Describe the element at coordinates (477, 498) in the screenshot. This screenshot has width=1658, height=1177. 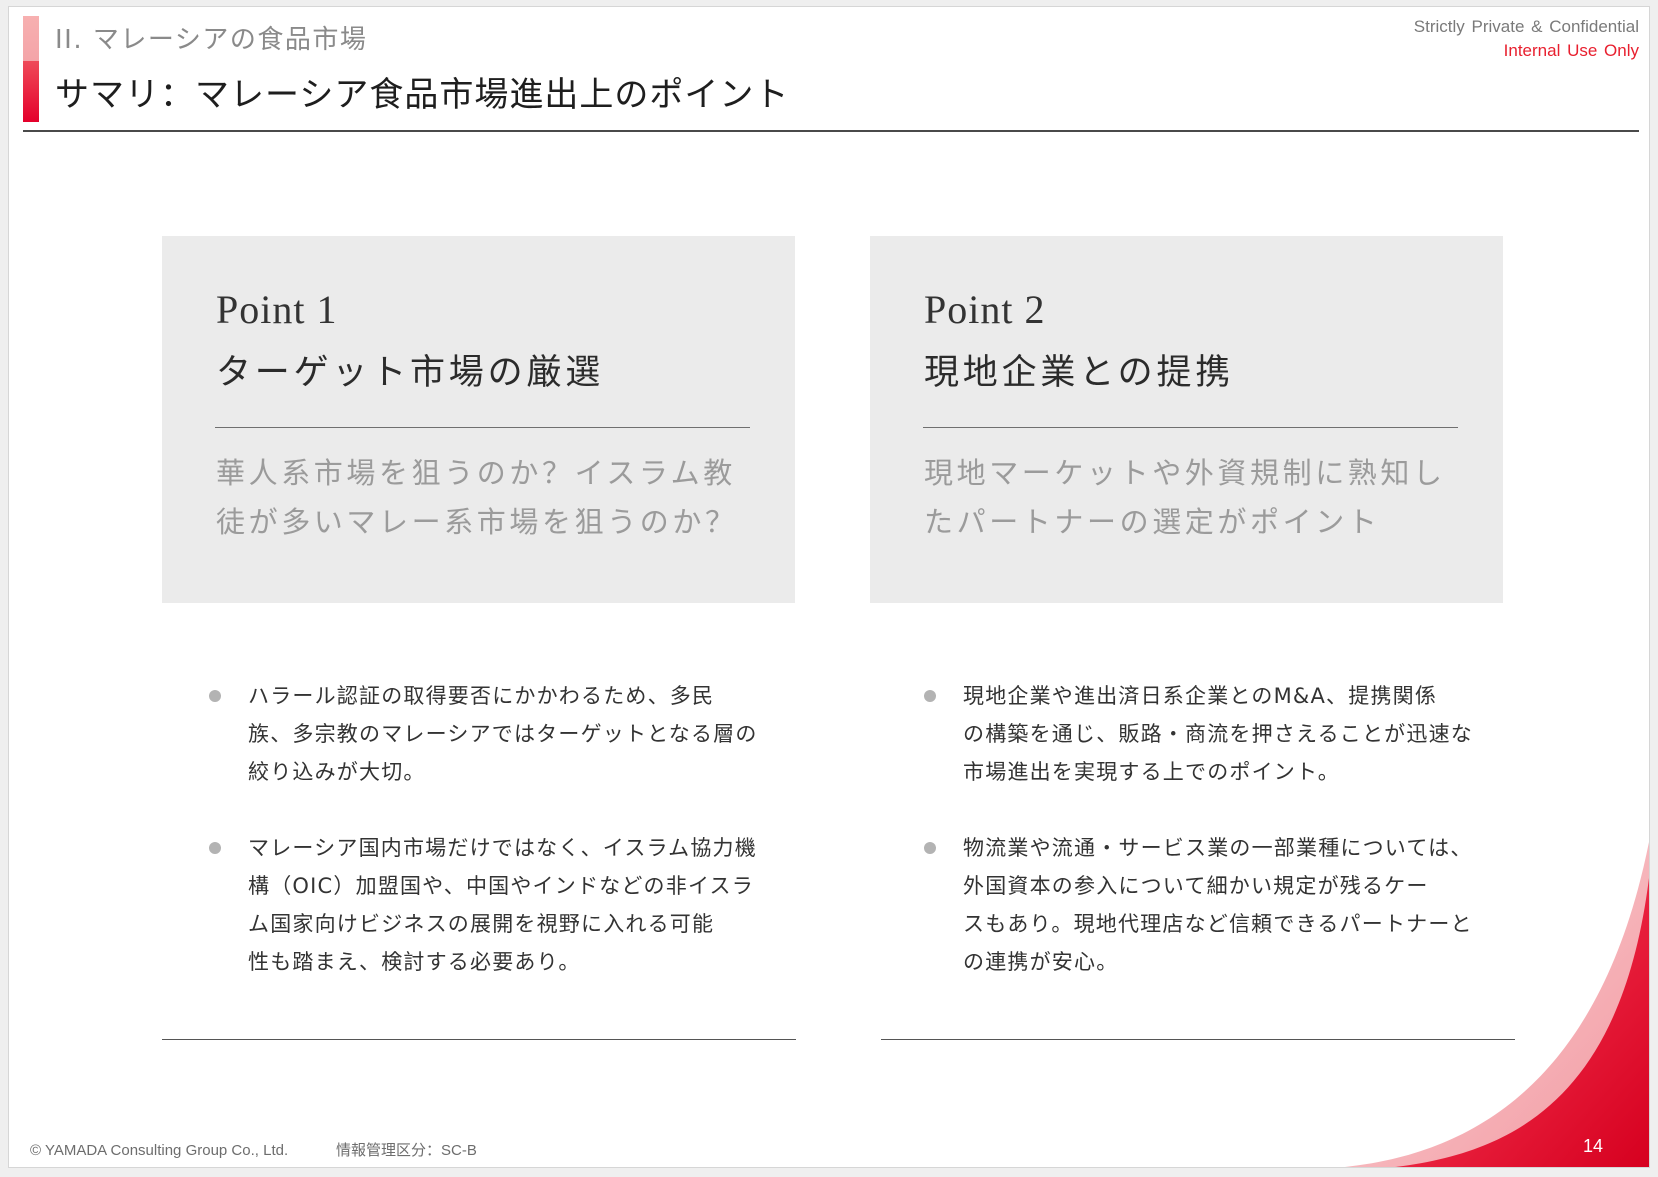
I see `point-question: 華人系市場を狙うのか？イスラム教 徒が多いマレー系市場を狙うのか？` at that location.